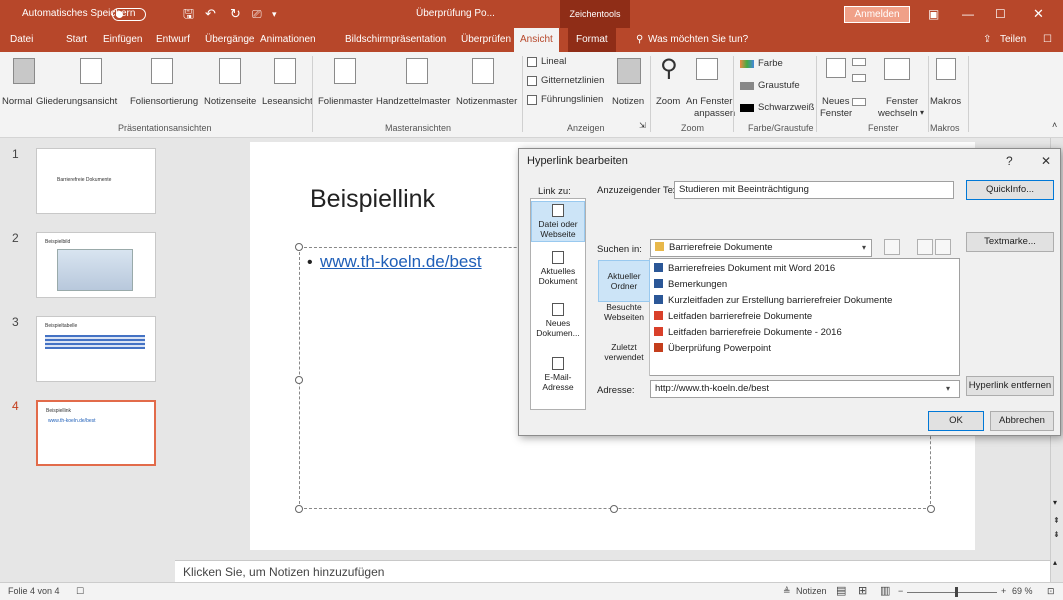  Describe the element at coordinates (902, 101) in the screenshot. I see `switch-windows-button: Fenster` at that location.